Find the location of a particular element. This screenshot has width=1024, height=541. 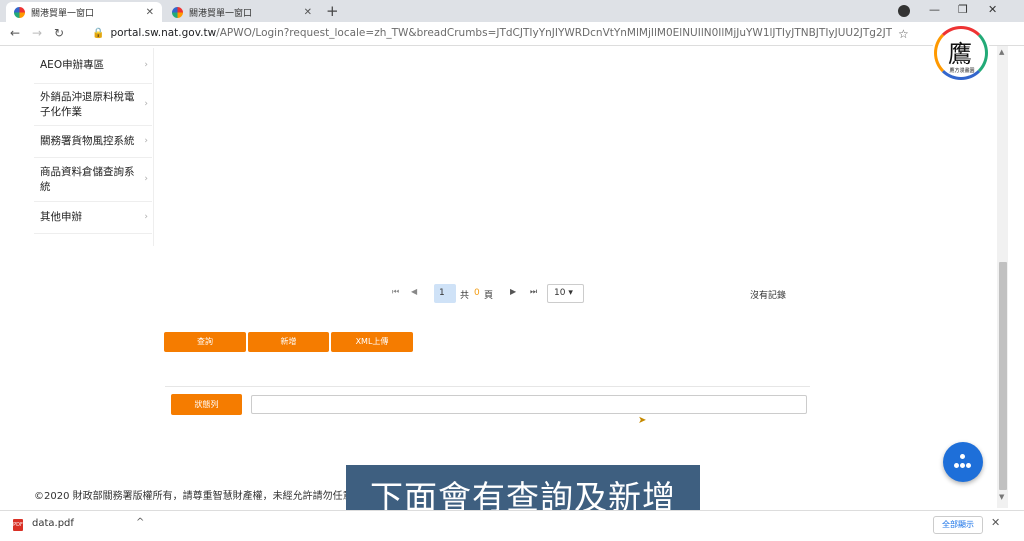

browser-tab-strip: 關港貿單一窗口 ✕ 關港貿單一窗口 ✕ + — ❐ ✕ is located at coordinates (512, 11).